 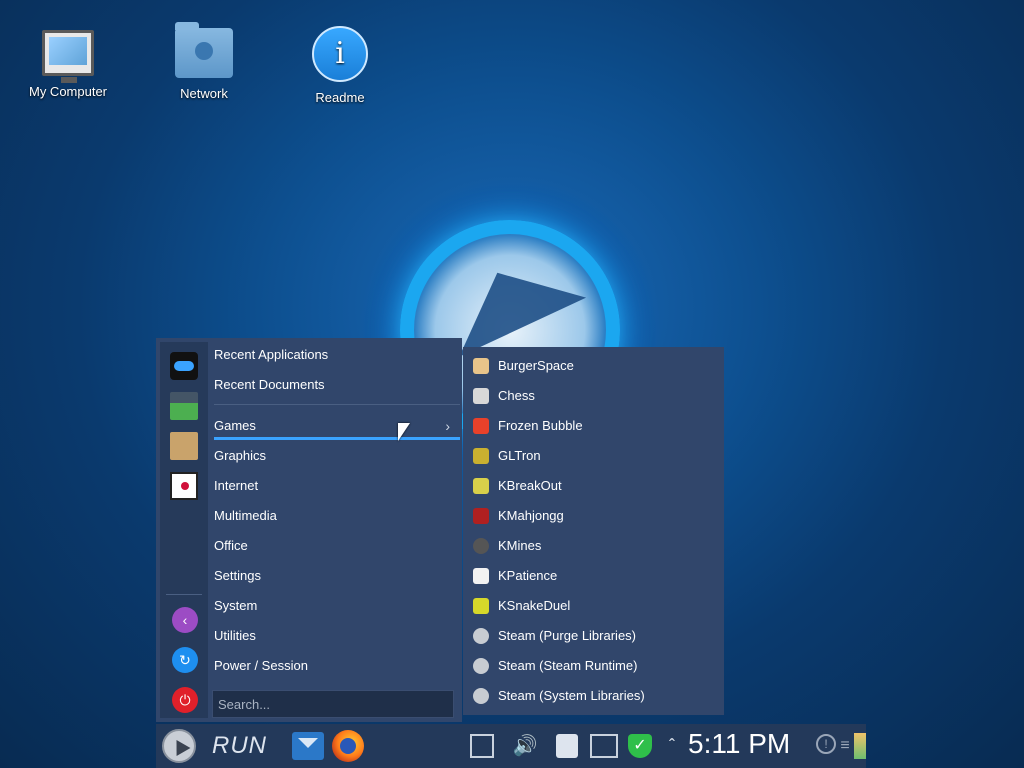 I want to click on menu-item-system: System, so click(x=337, y=606).